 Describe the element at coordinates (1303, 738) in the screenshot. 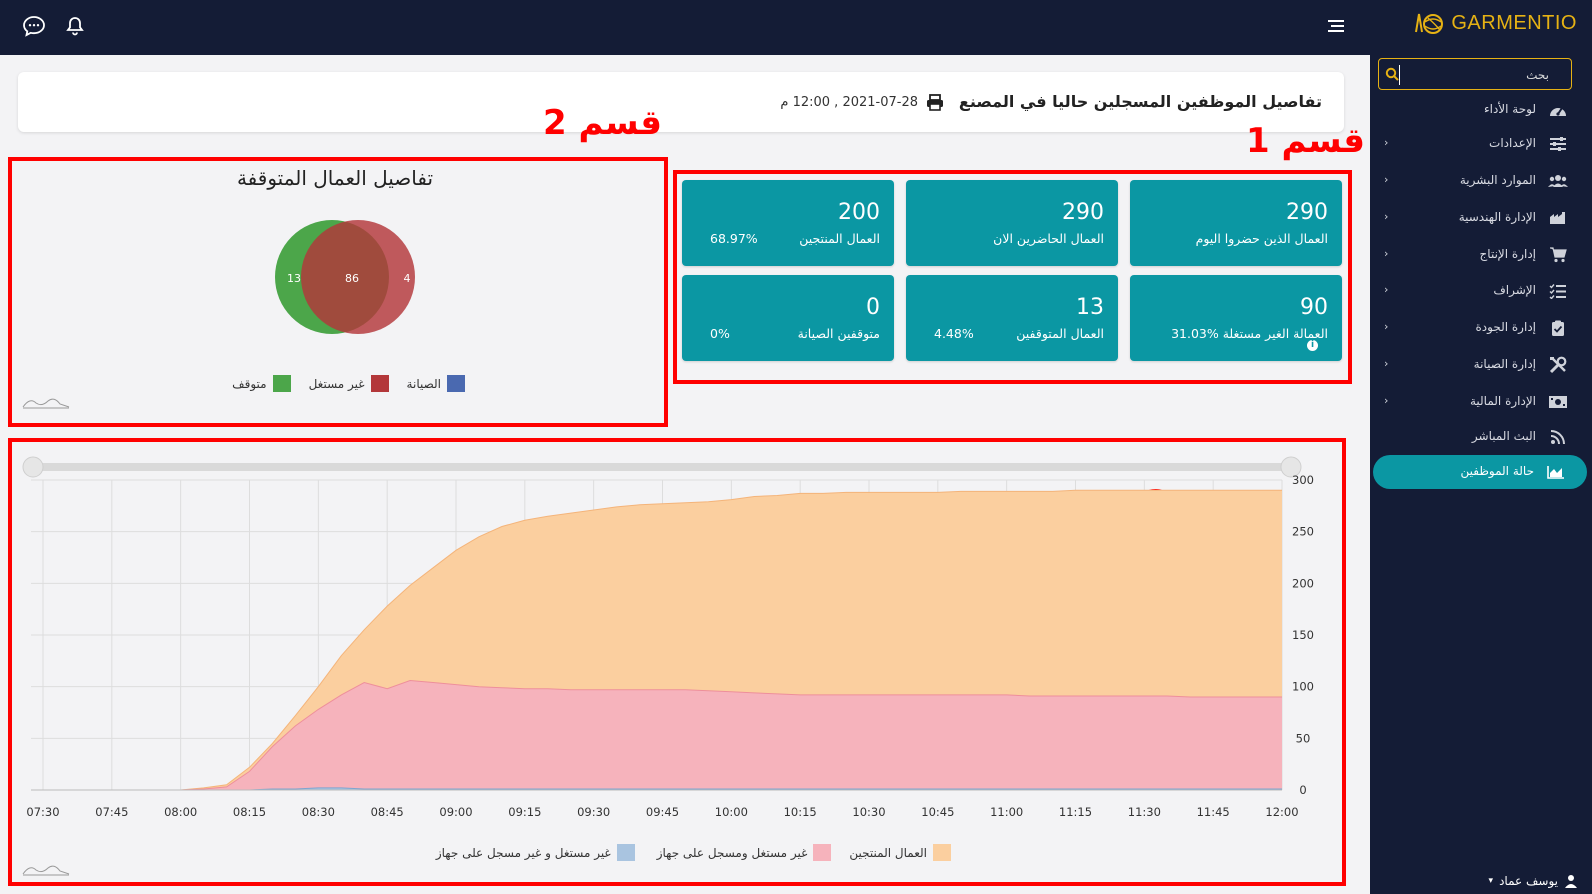

I see `y-tick-label: 50` at that location.